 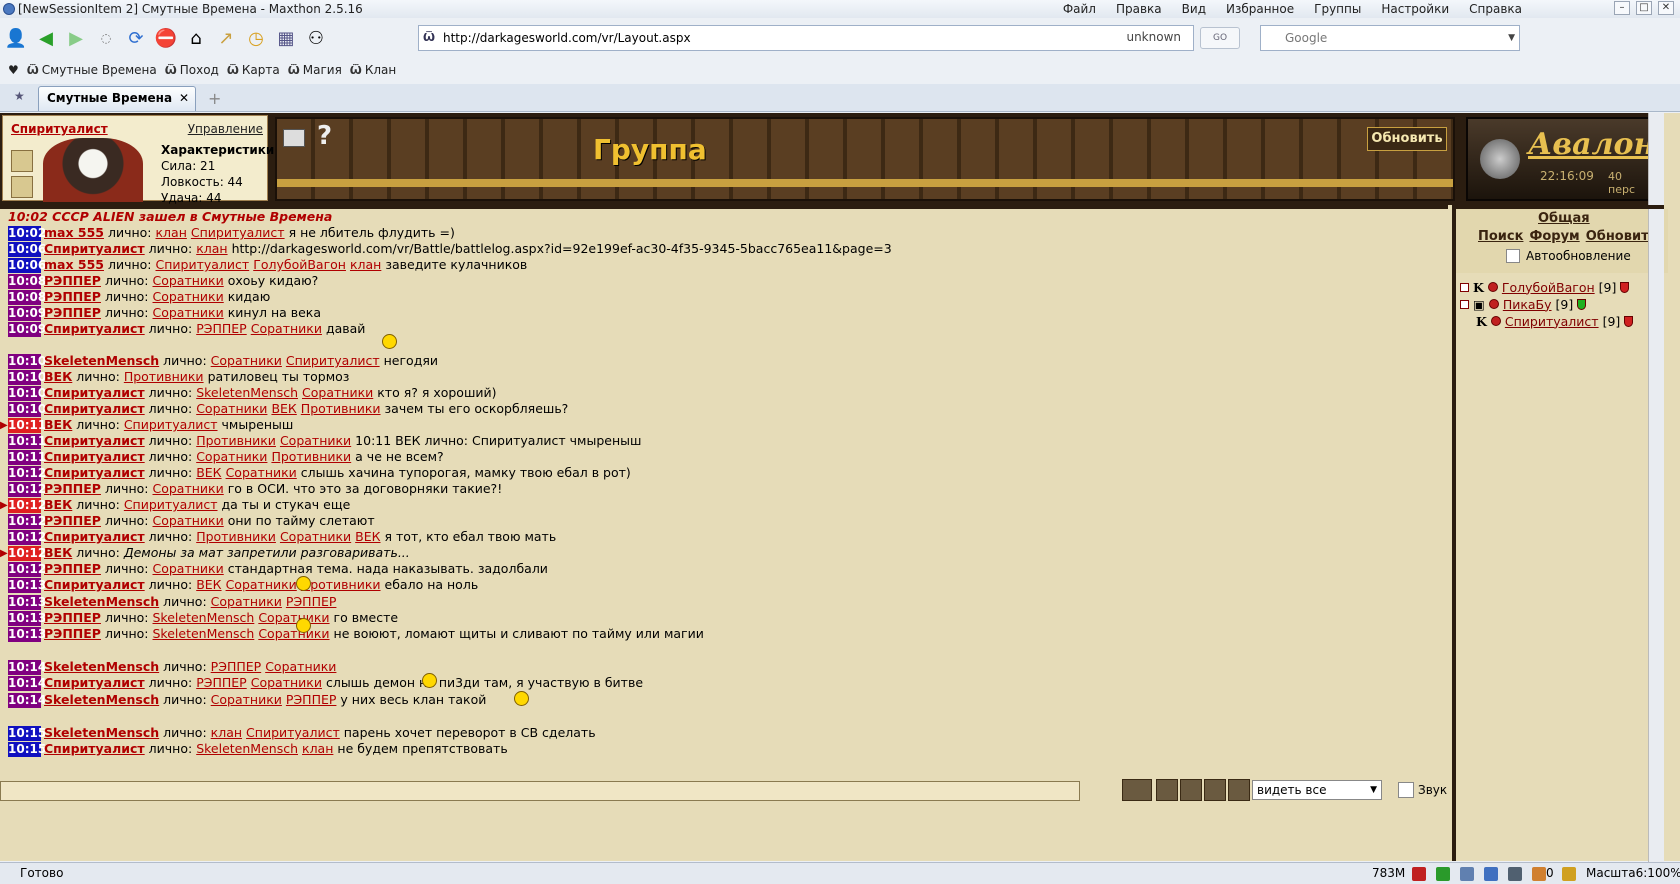 I want to click on filter-select: видеть все ▼, so click(x=1317, y=790).